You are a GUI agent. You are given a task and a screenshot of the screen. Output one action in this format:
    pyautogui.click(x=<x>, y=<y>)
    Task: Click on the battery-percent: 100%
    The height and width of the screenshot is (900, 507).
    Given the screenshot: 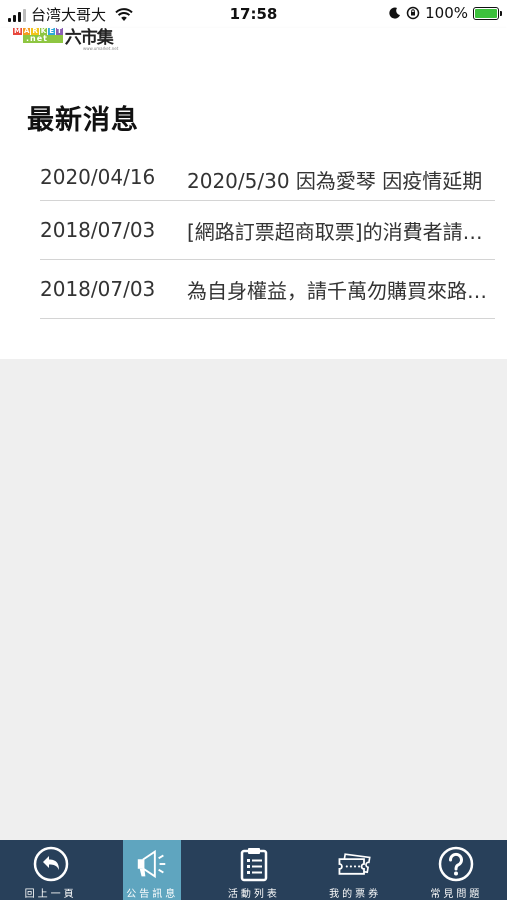 What is the action you would take?
    pyautogui.click(x=446, y=13)
    